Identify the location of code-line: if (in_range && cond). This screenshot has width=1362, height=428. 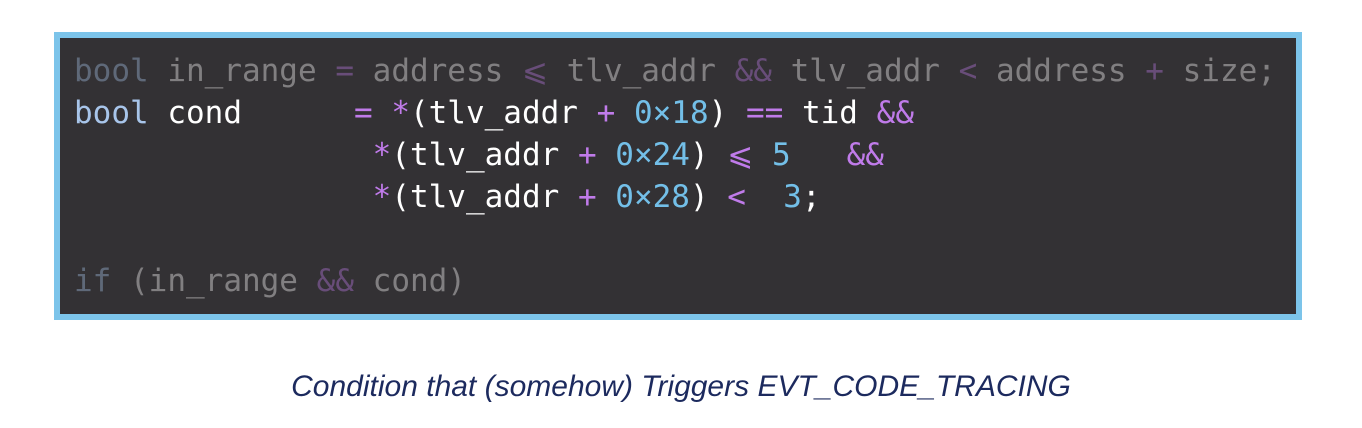
(675, 281).